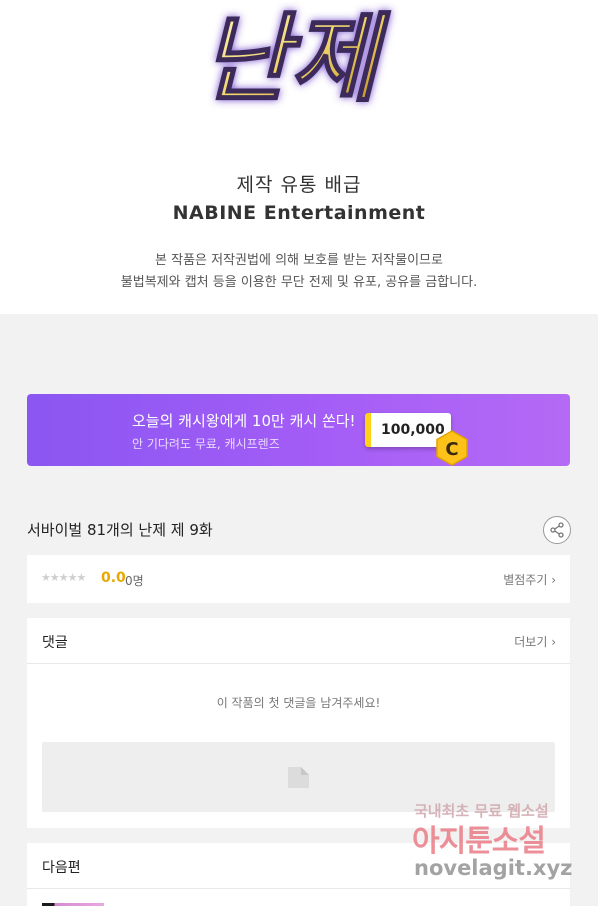 This screenshot has height=906, width=598. What do you see at coordinates (63, 577) in the screenshot?
I see `rating-stars: ★★★★★` at bounding box center [63, 577].